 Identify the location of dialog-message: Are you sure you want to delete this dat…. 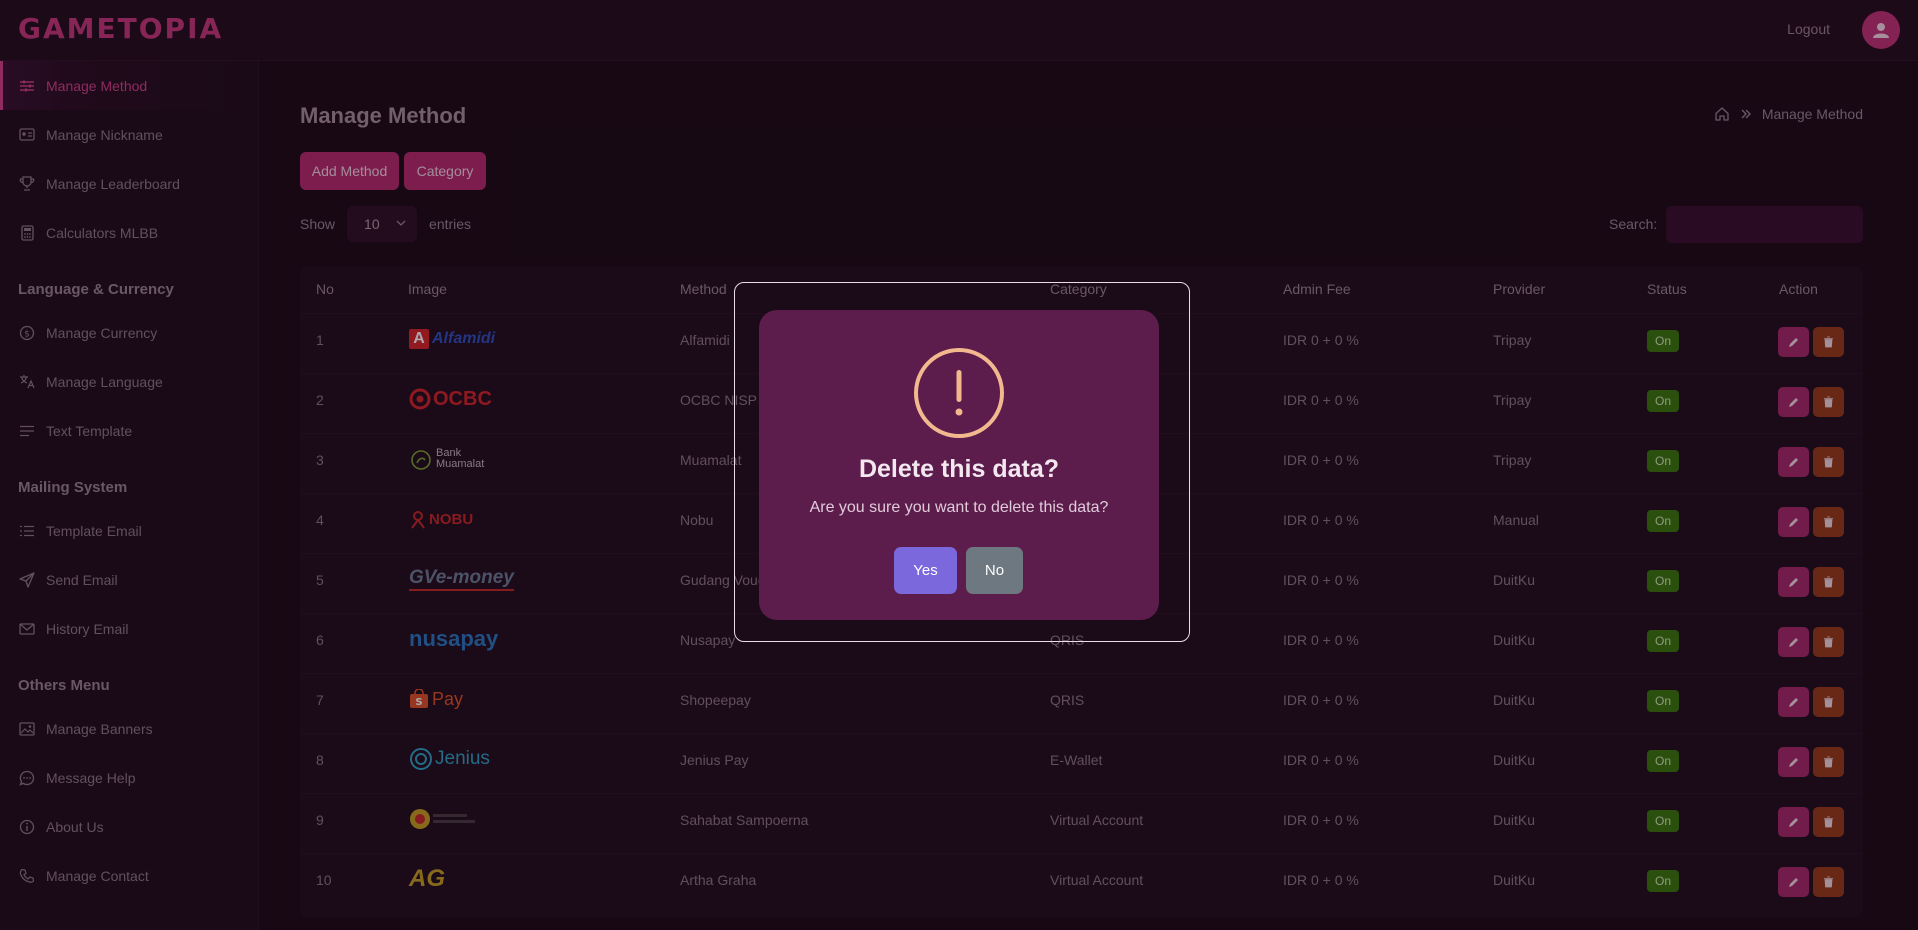
(959, 507).